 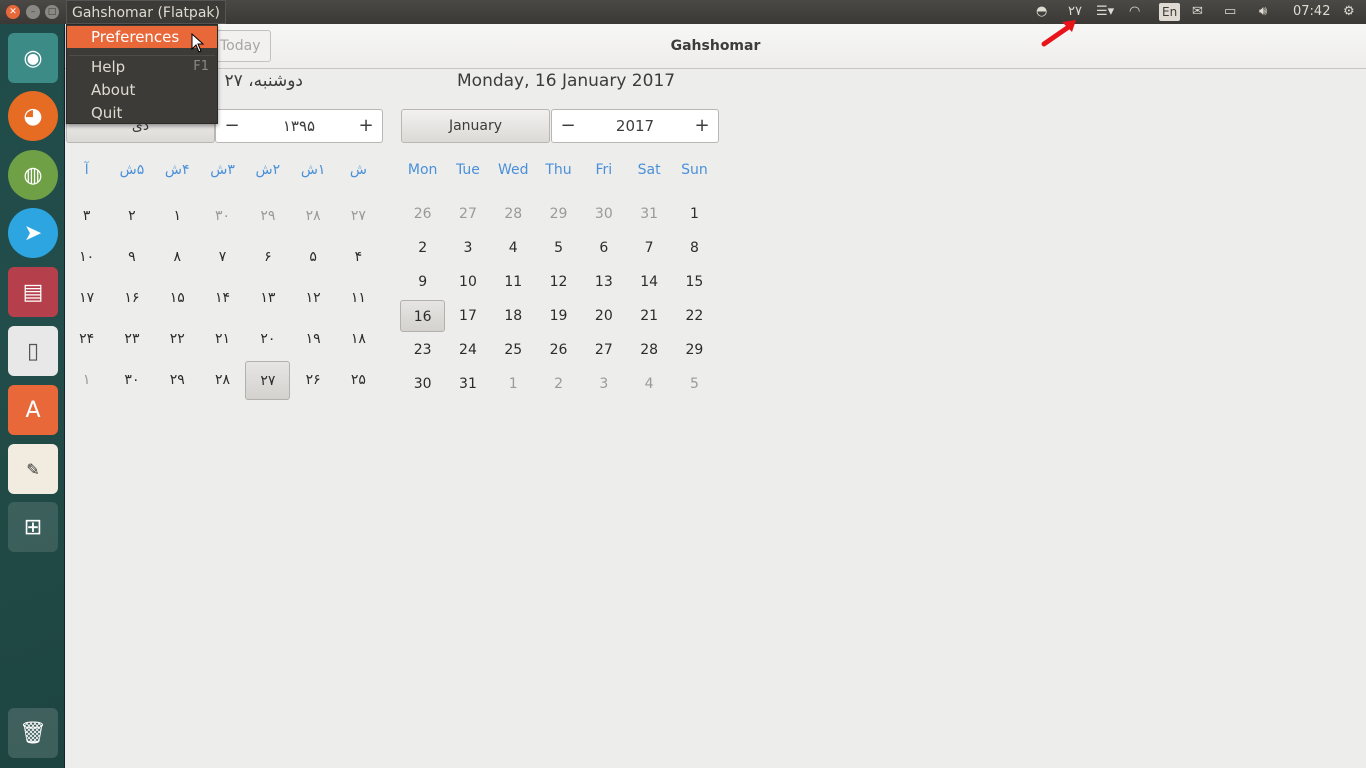 I want to click on day-cell: ۳, so click(x=86, y=216).